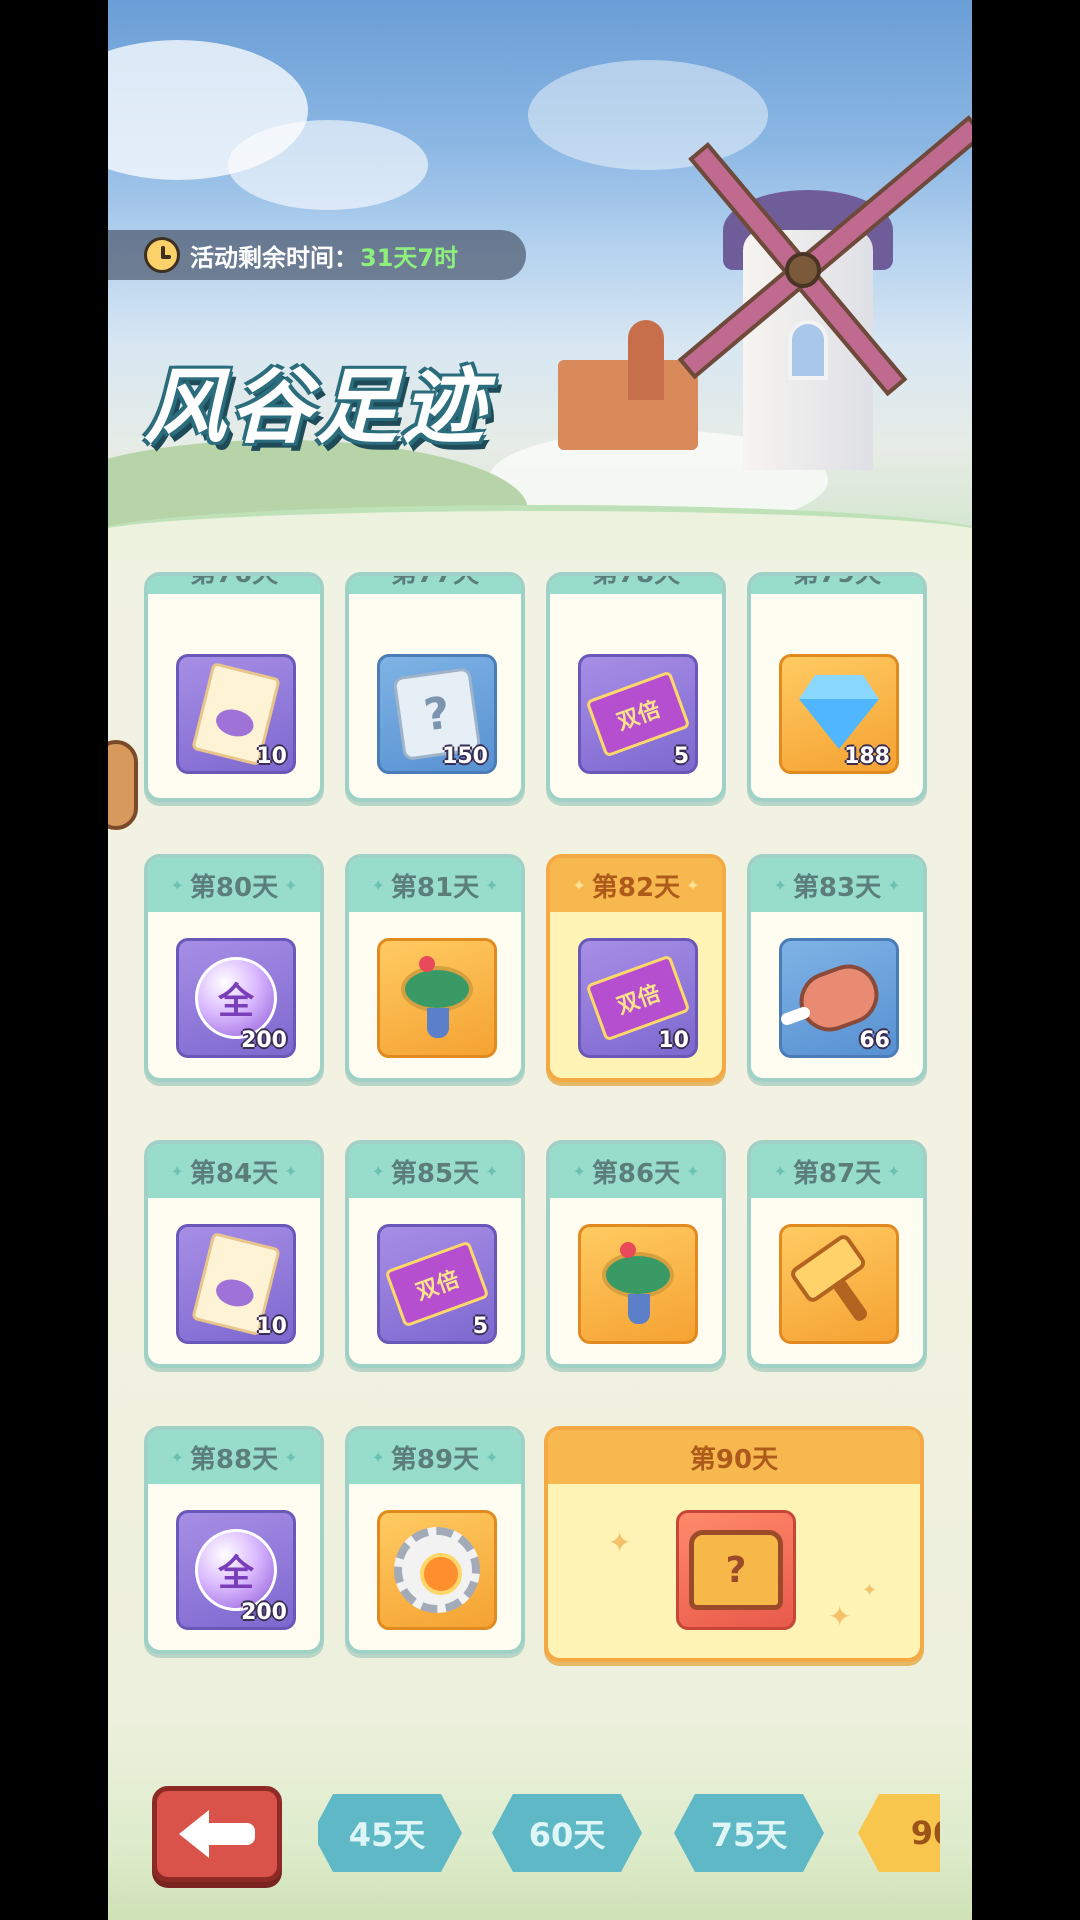 The height and width of the screenshot is (1920, 1080). What do you see at coordinates (234, 585) in the screenshot?
I see `day-label: ✦第76天✦` at bounding box center [234, 585].